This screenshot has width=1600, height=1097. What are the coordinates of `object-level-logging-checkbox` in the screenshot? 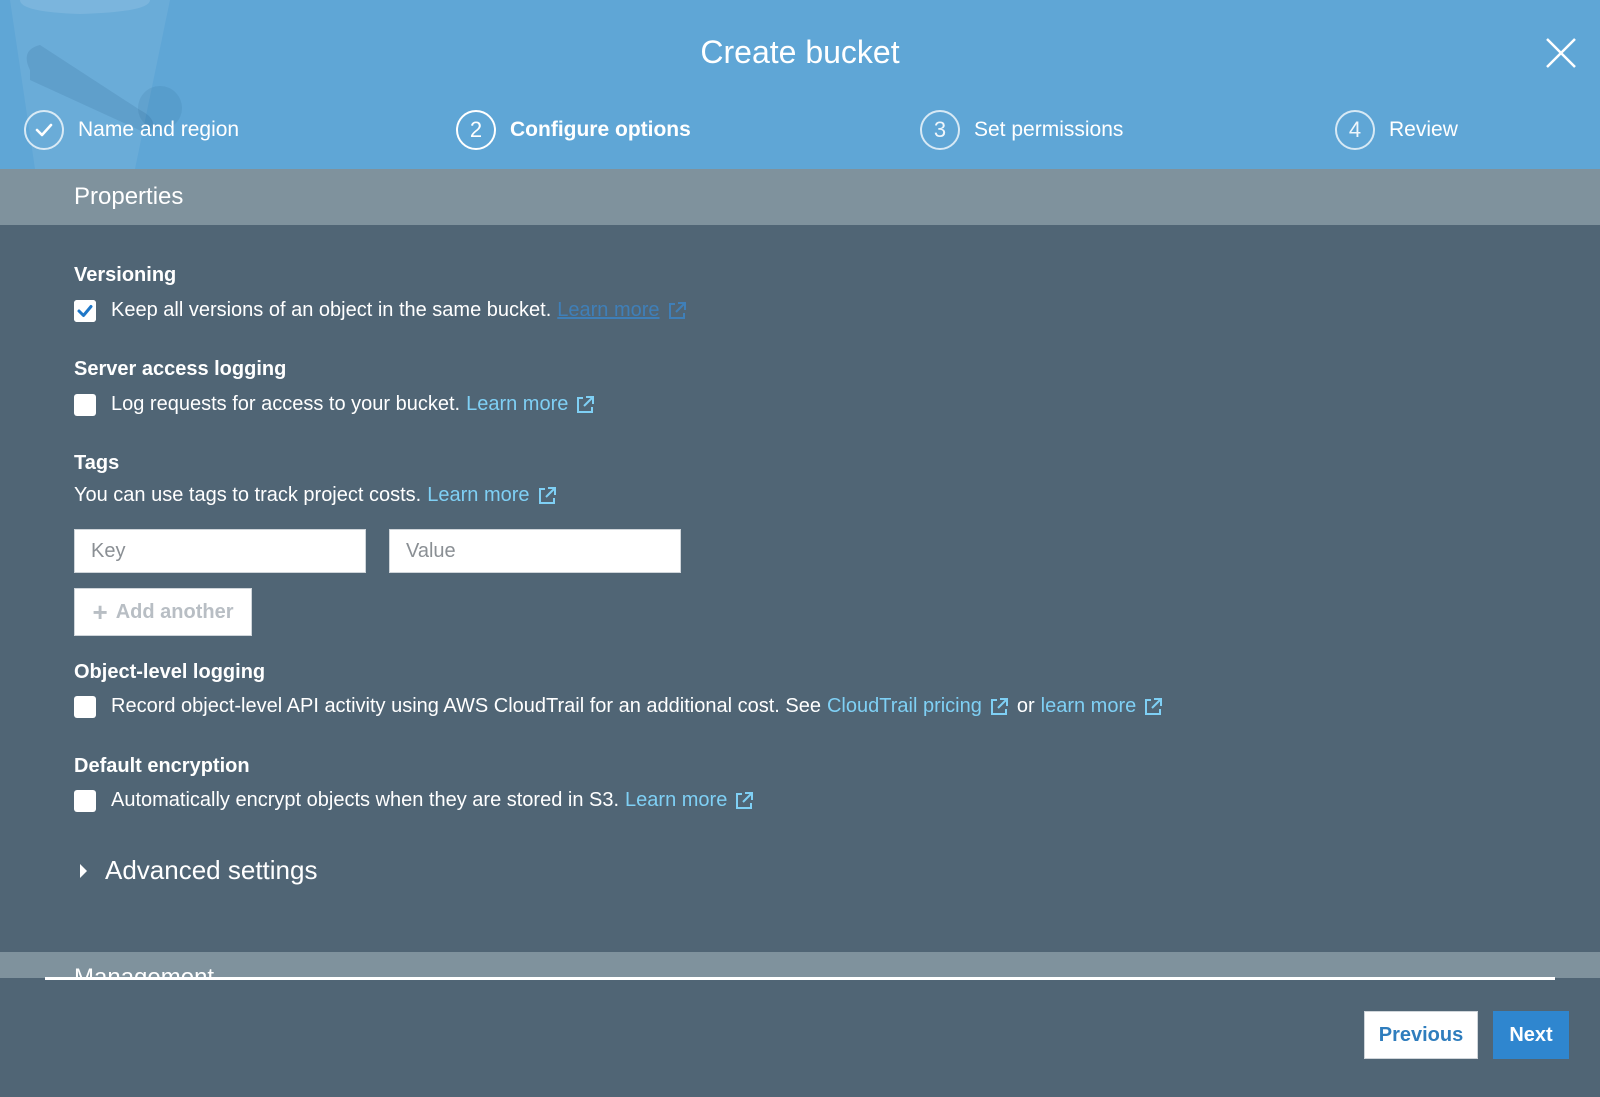 It's located at (85, 706).